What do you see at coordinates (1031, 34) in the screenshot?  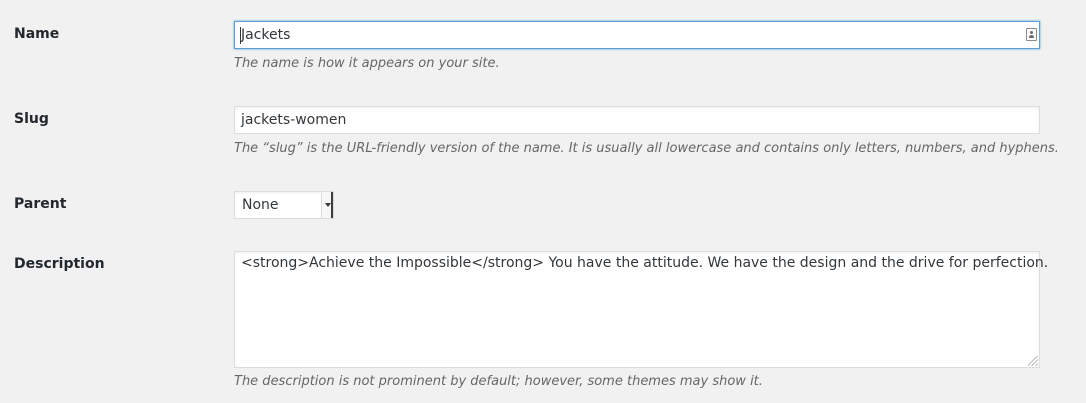 I see `contact-card-icon` at bounding box center [1031, 34].